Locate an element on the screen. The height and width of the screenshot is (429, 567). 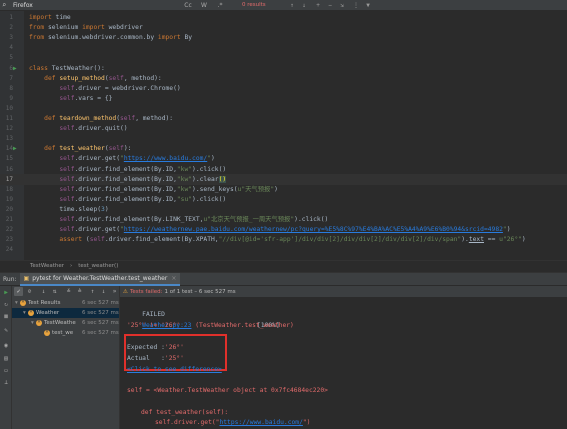
find-query: Firefox is located at coordinates (23, 5).